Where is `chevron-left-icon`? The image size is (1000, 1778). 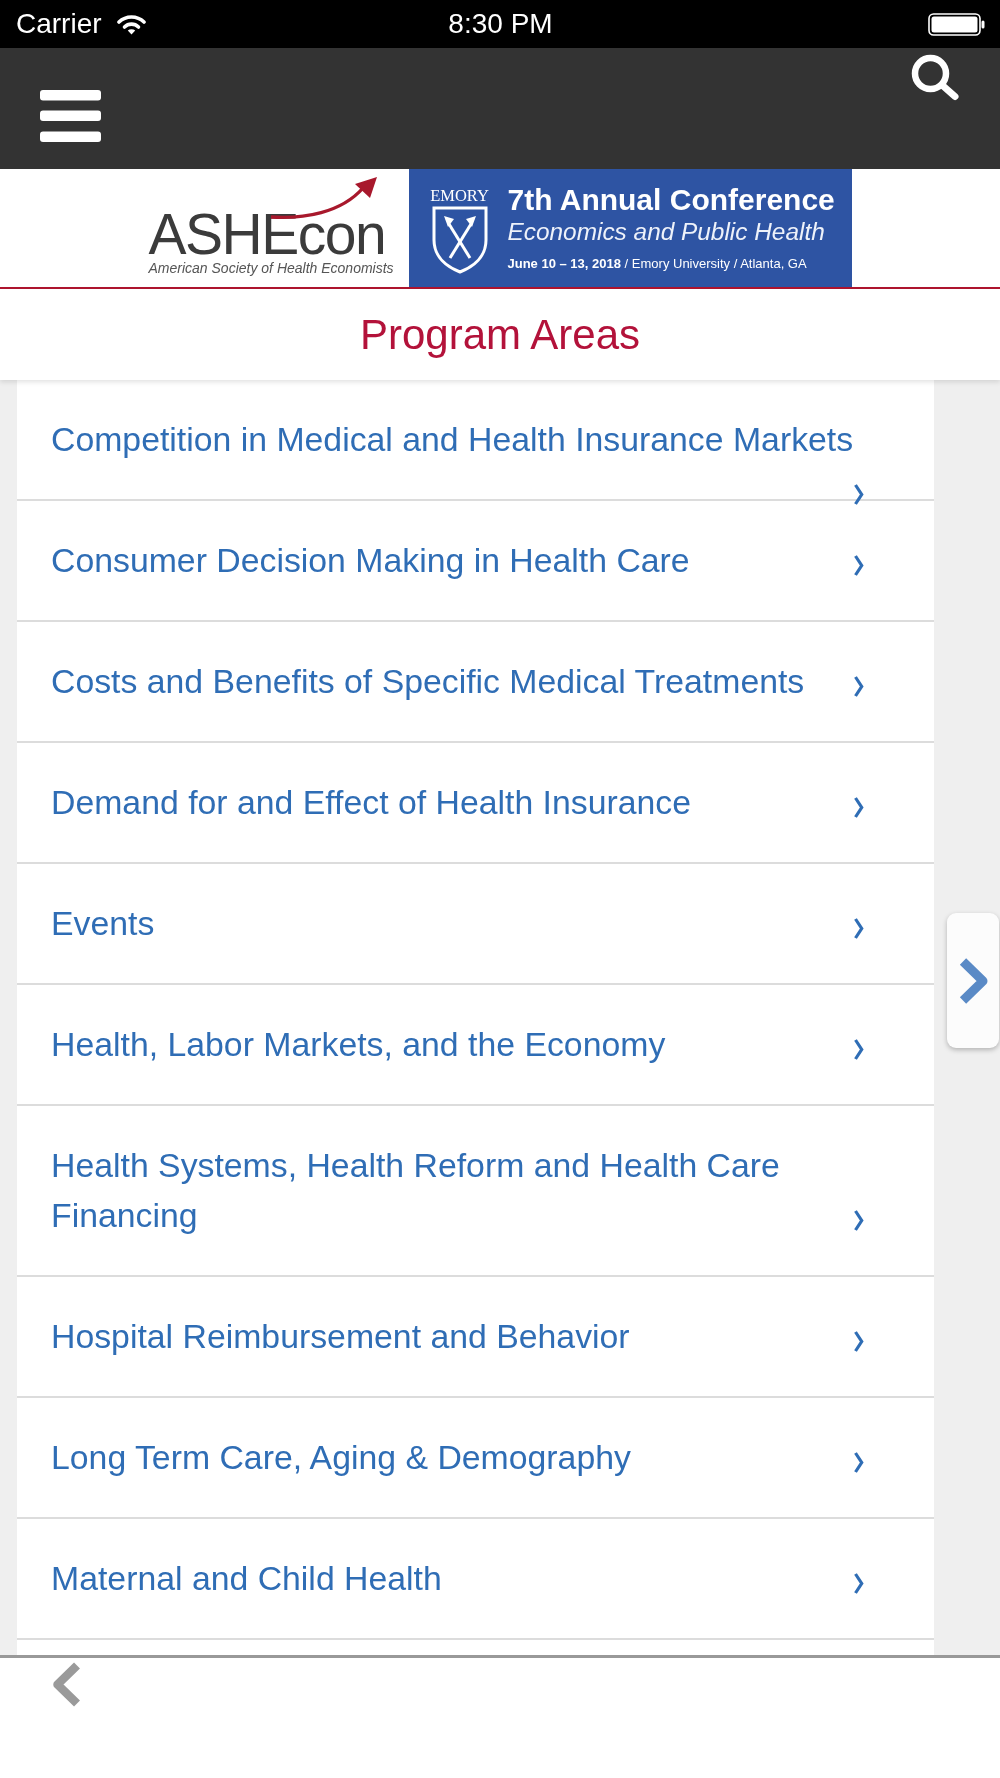
chevron-left-icon is located at coordinates (66, 1684).